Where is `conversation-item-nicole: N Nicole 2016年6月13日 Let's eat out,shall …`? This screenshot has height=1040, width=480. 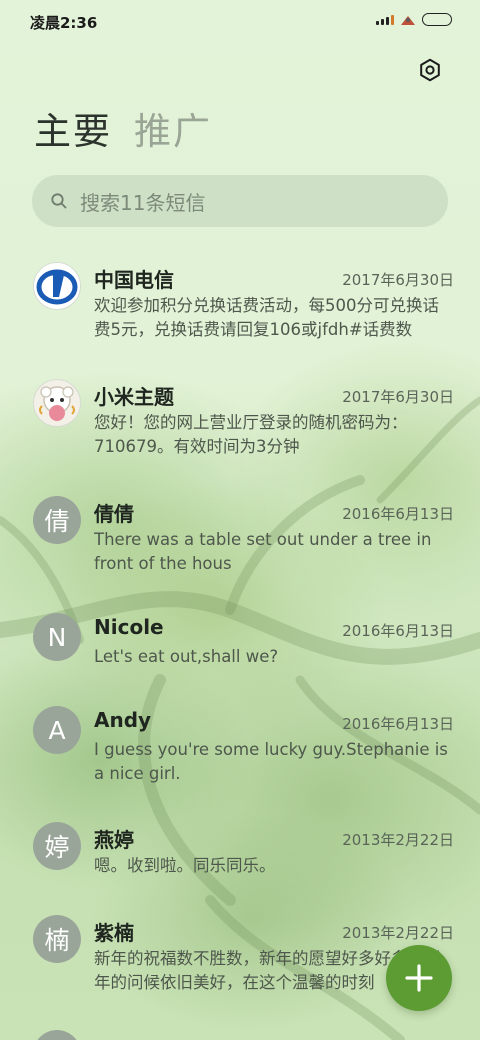
conversation-item-nicole: N Nicole 2016年6月13日 Let's eat out,shall … is located at coordinates (240, 648).